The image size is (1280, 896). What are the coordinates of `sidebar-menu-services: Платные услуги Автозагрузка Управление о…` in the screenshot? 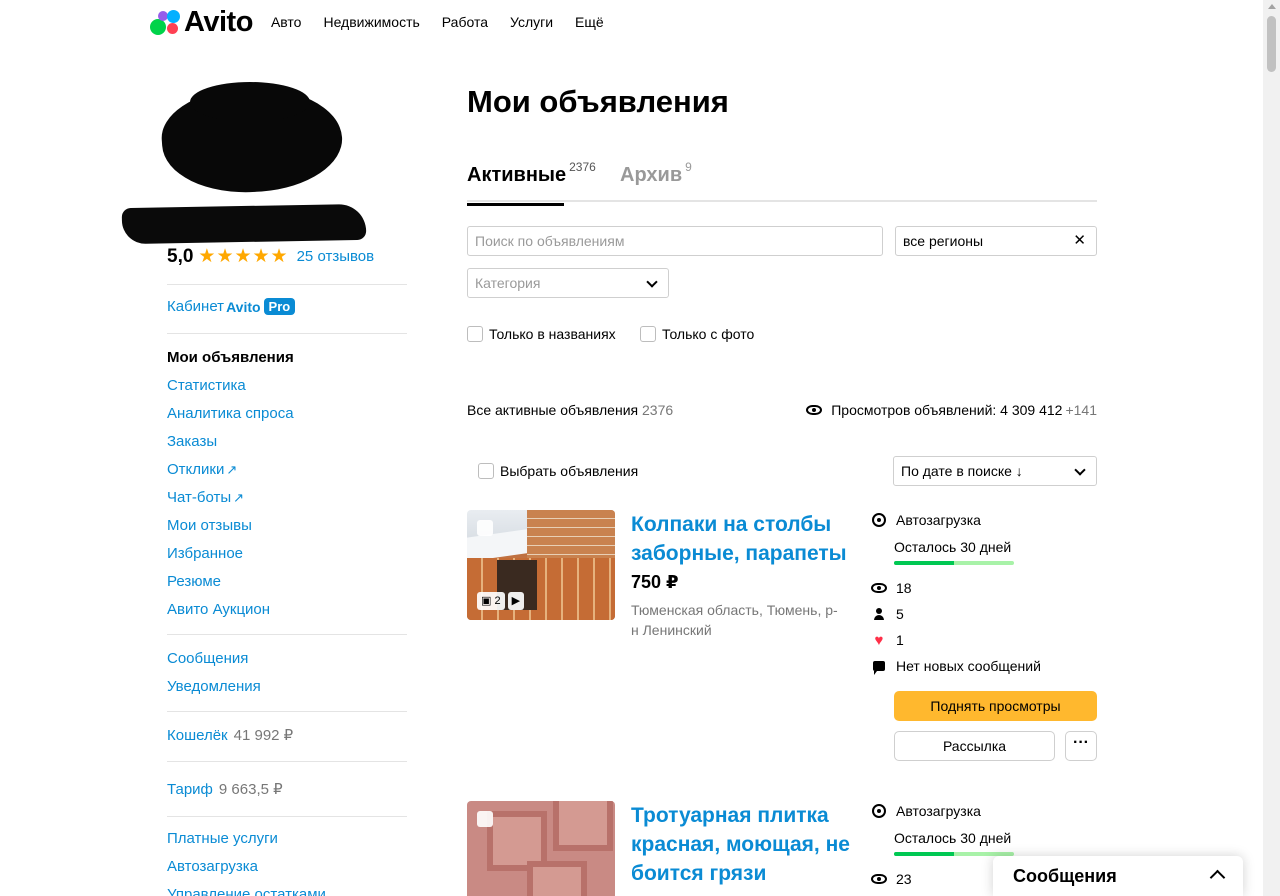 It's located at (246, 860).